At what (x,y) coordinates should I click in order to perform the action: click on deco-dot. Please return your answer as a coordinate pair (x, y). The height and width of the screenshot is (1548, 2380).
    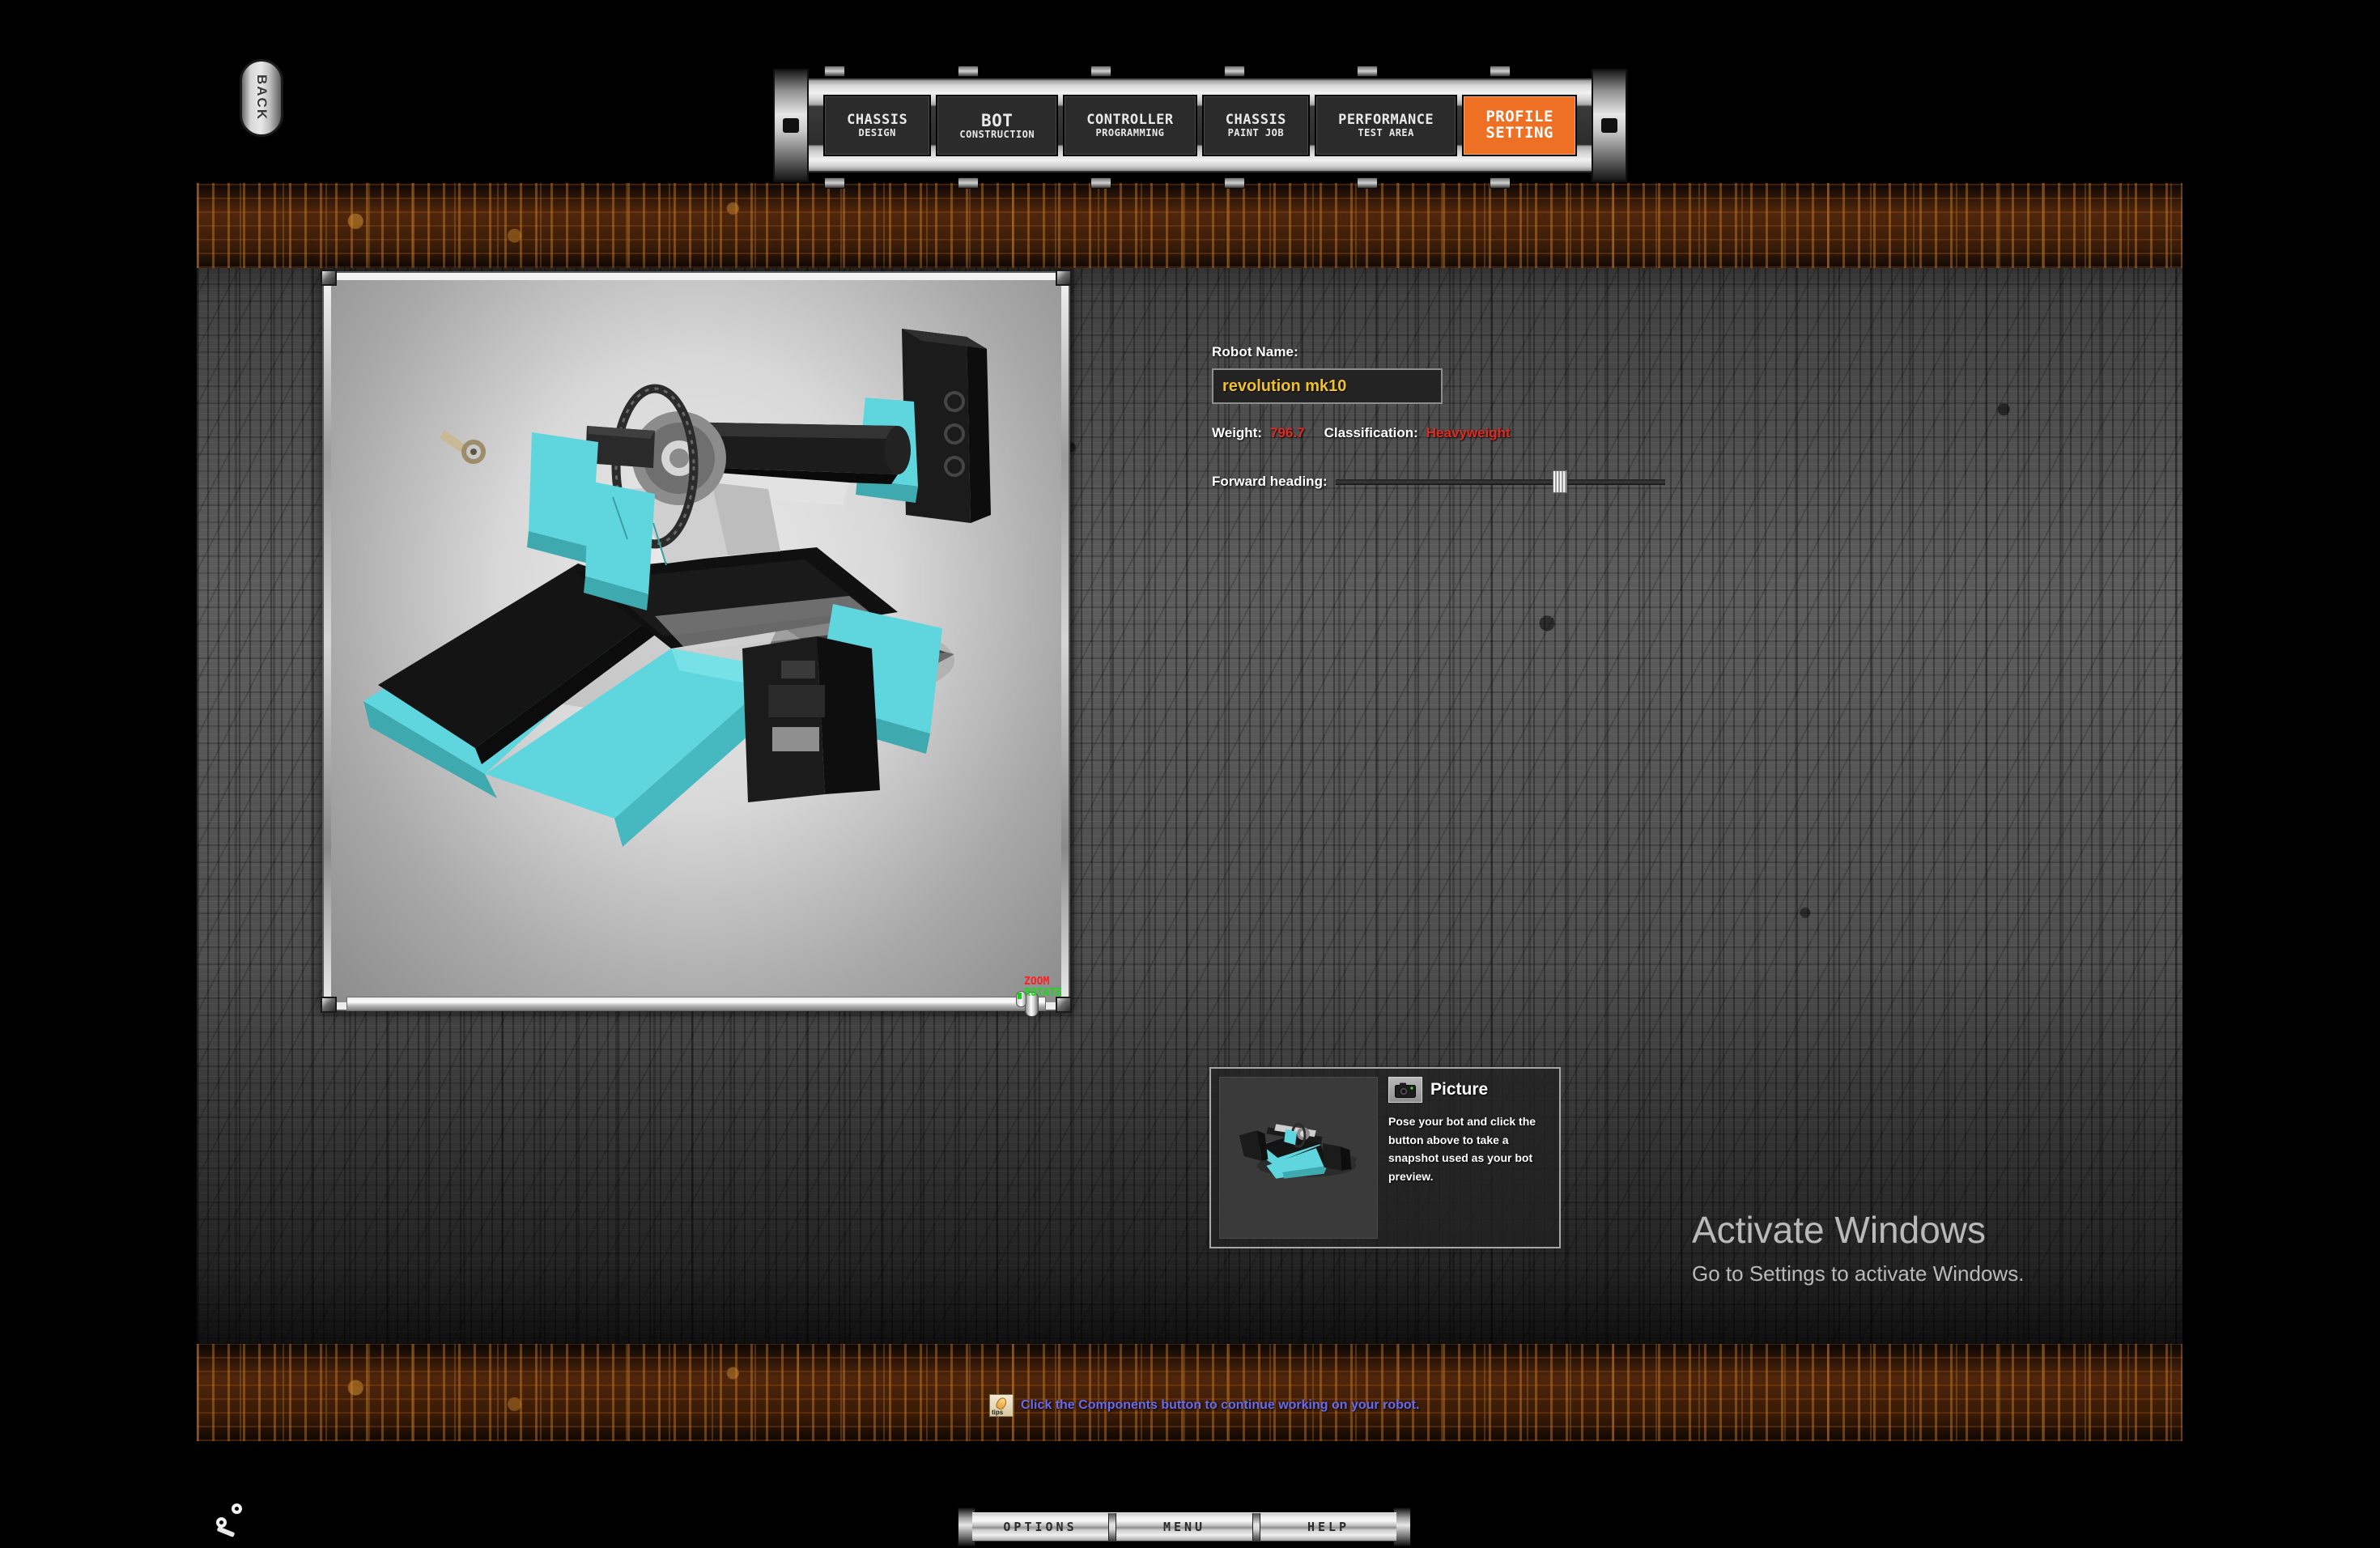
    Looking at the image, I should click on (237, 1509).